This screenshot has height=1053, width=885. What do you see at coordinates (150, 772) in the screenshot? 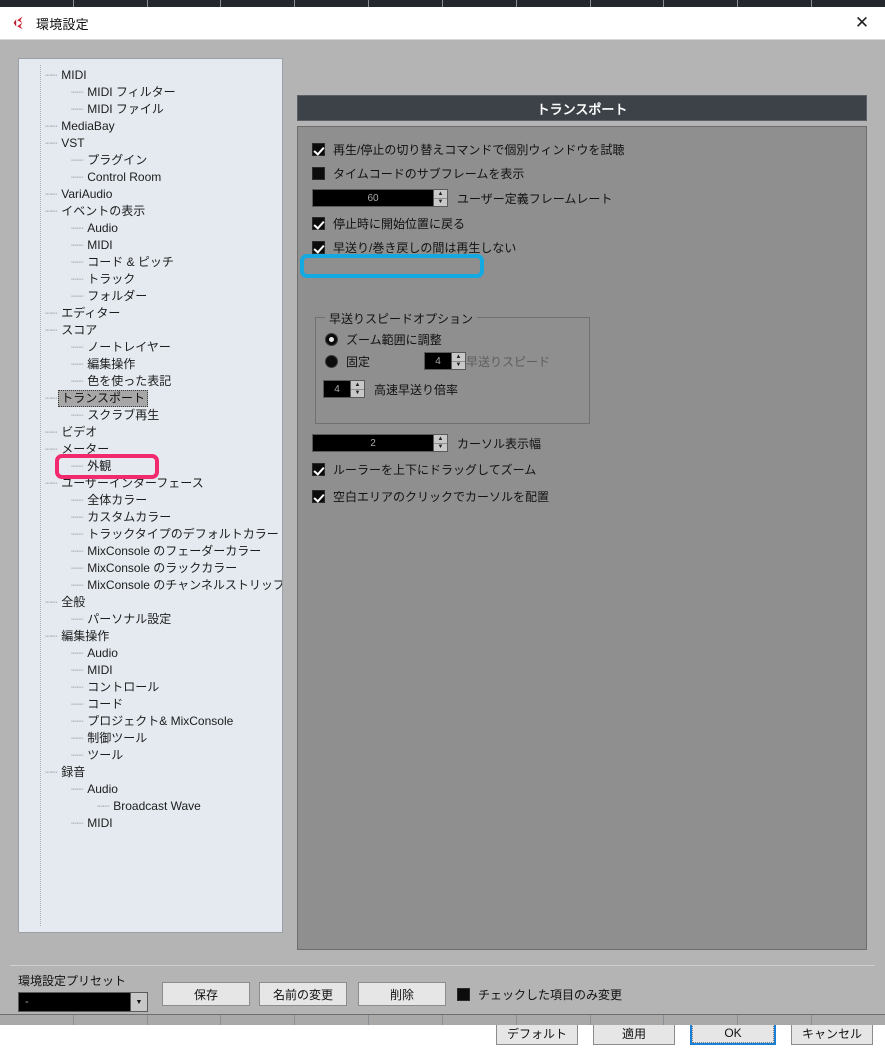
I see `sidebar-item: ┈┈ 録音` at bounding box center [150, 772].